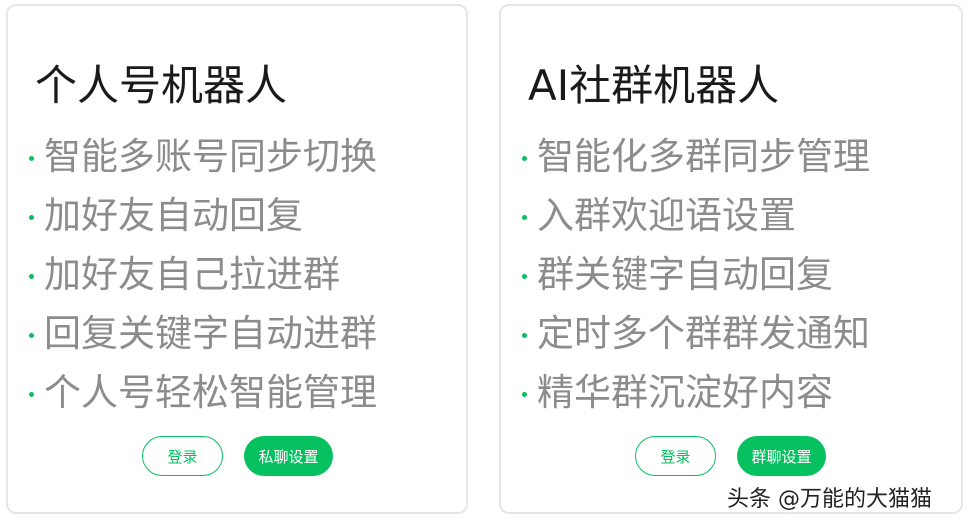  I want to click on private-chat-settings-button: 私聊设置, so click(288, 456).